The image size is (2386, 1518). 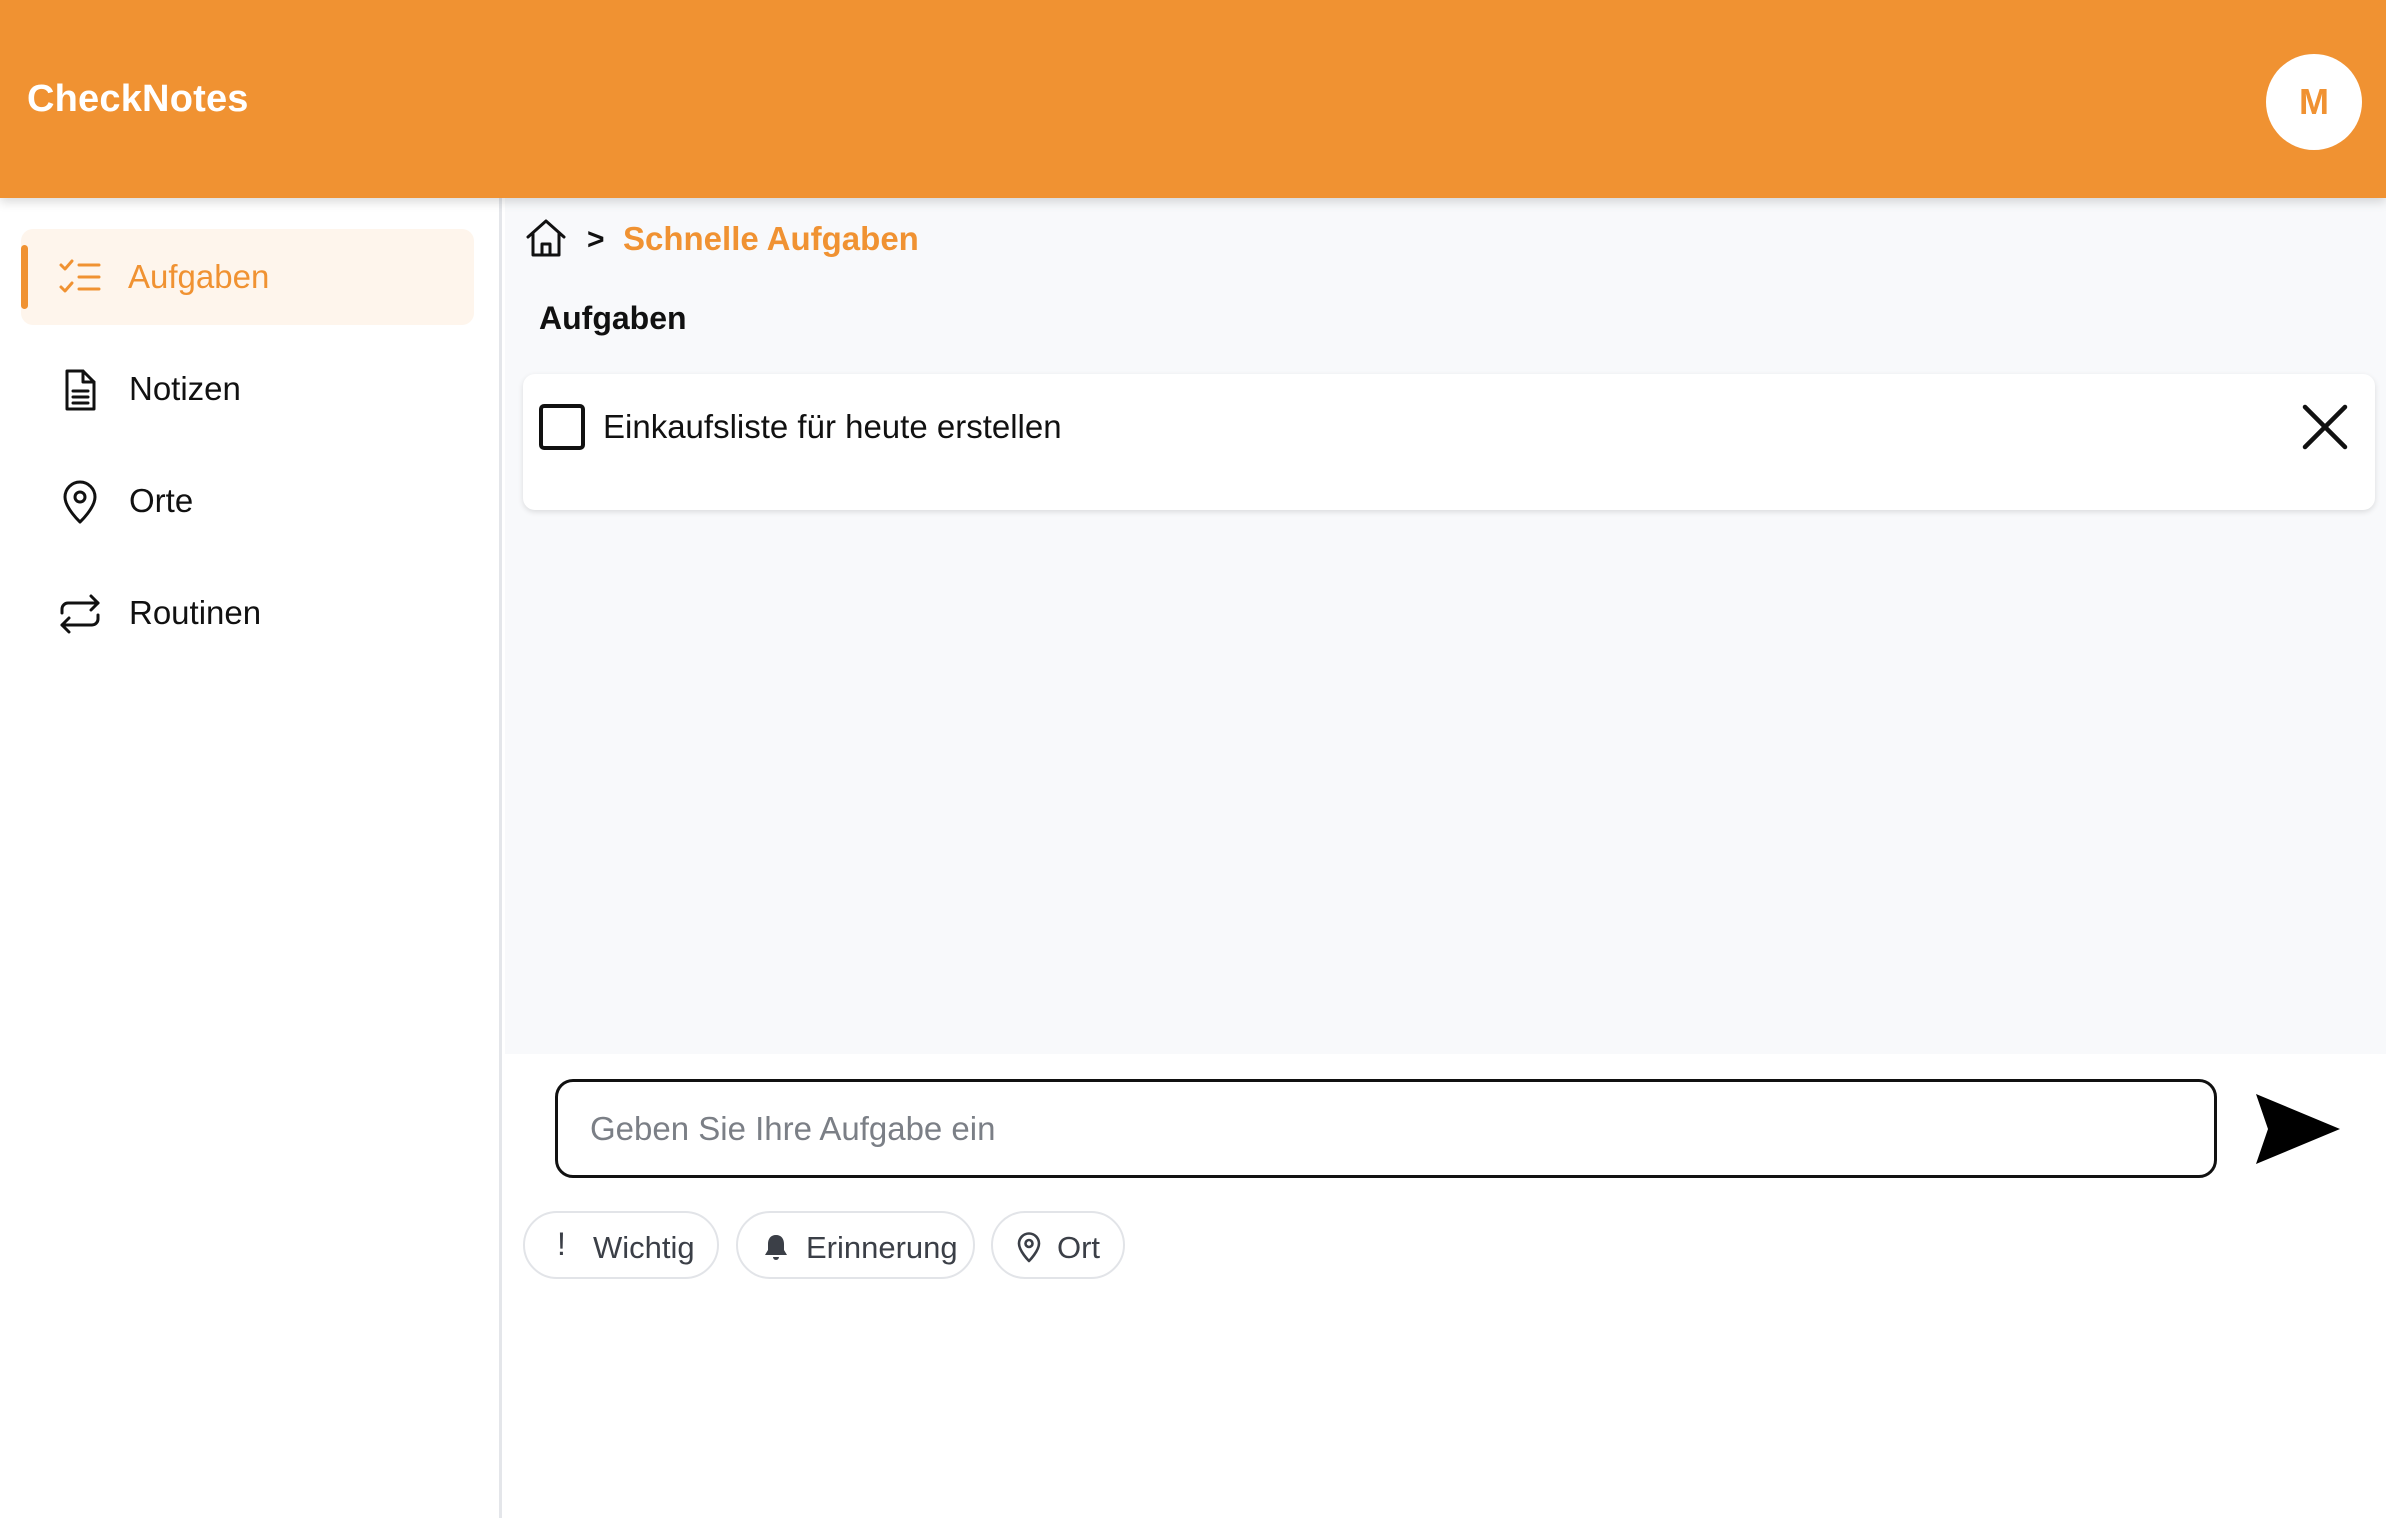 What do you see at coordinates (247, 501) in the screenshot?
I see `sidebar-item-orte: Orte` at bounding box center [247, 501].